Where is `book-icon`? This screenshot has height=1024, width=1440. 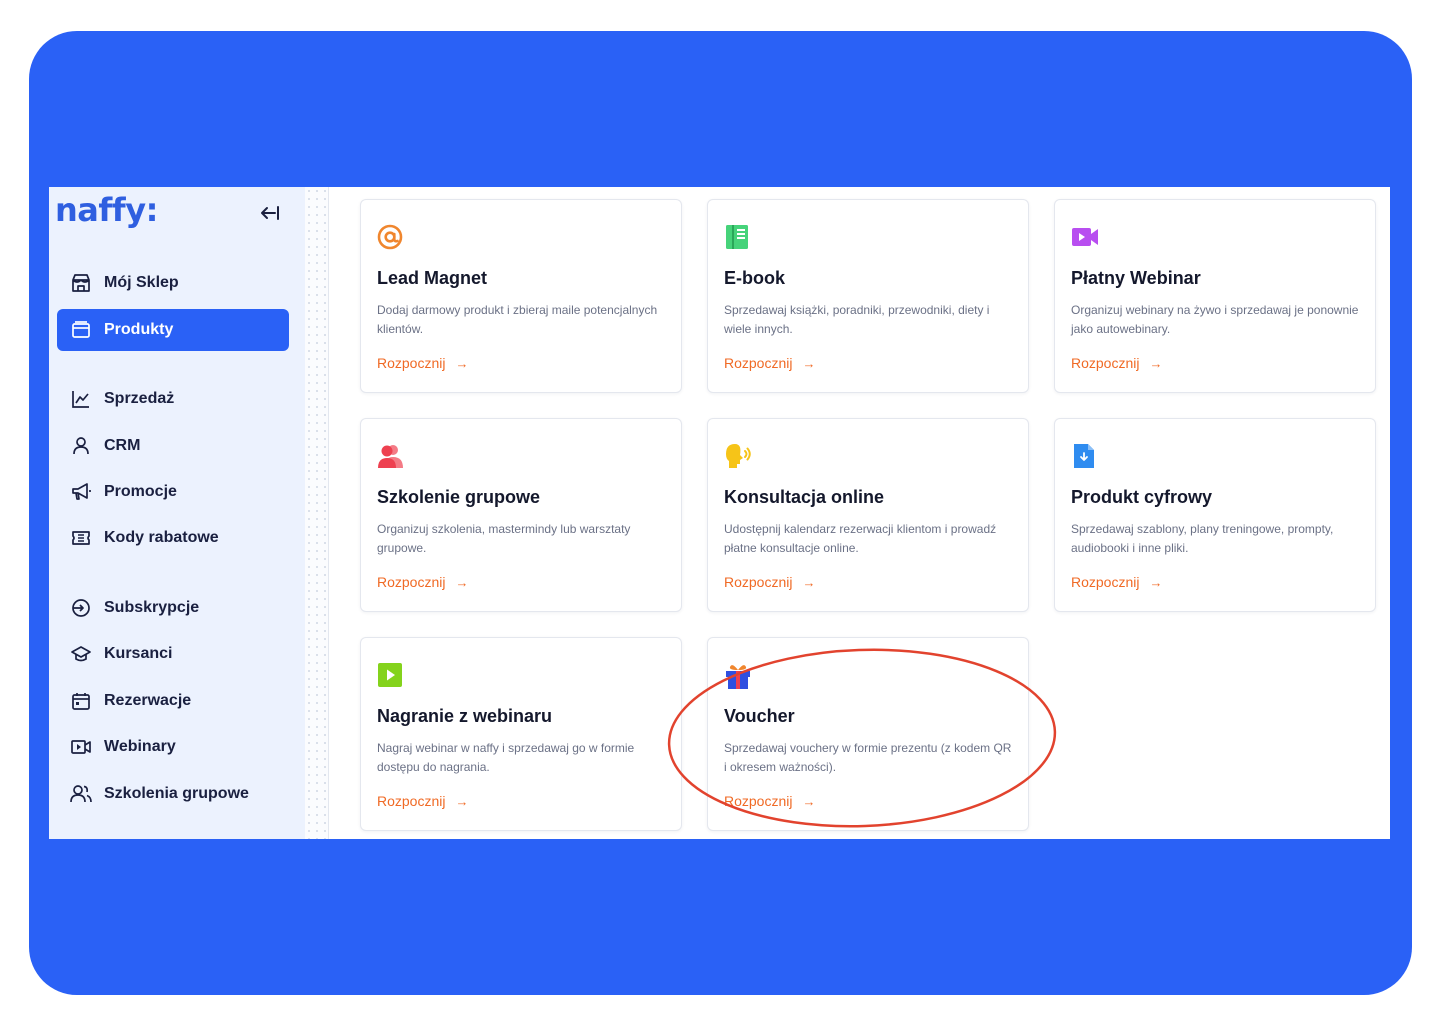
book-icon is located at coordinates (737, 237).